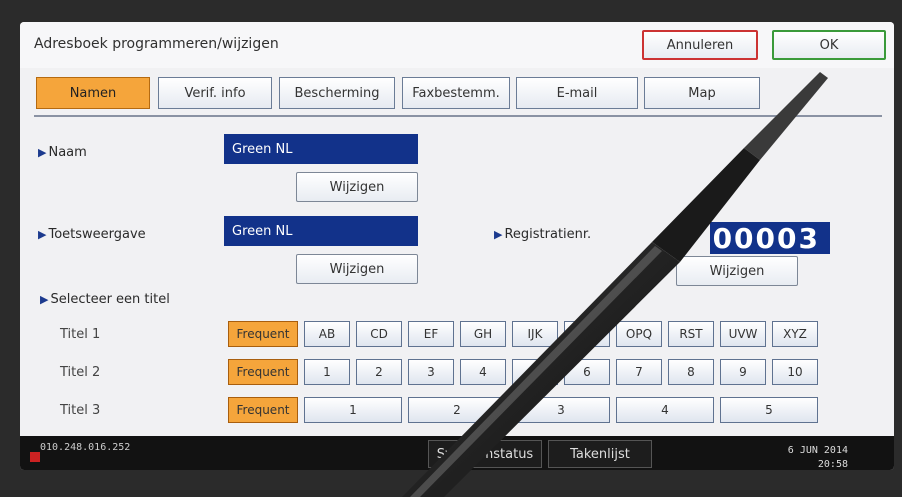 This screenshot has width=902, height=497. I want to click on titel1-key: RST, so click(691, 334).